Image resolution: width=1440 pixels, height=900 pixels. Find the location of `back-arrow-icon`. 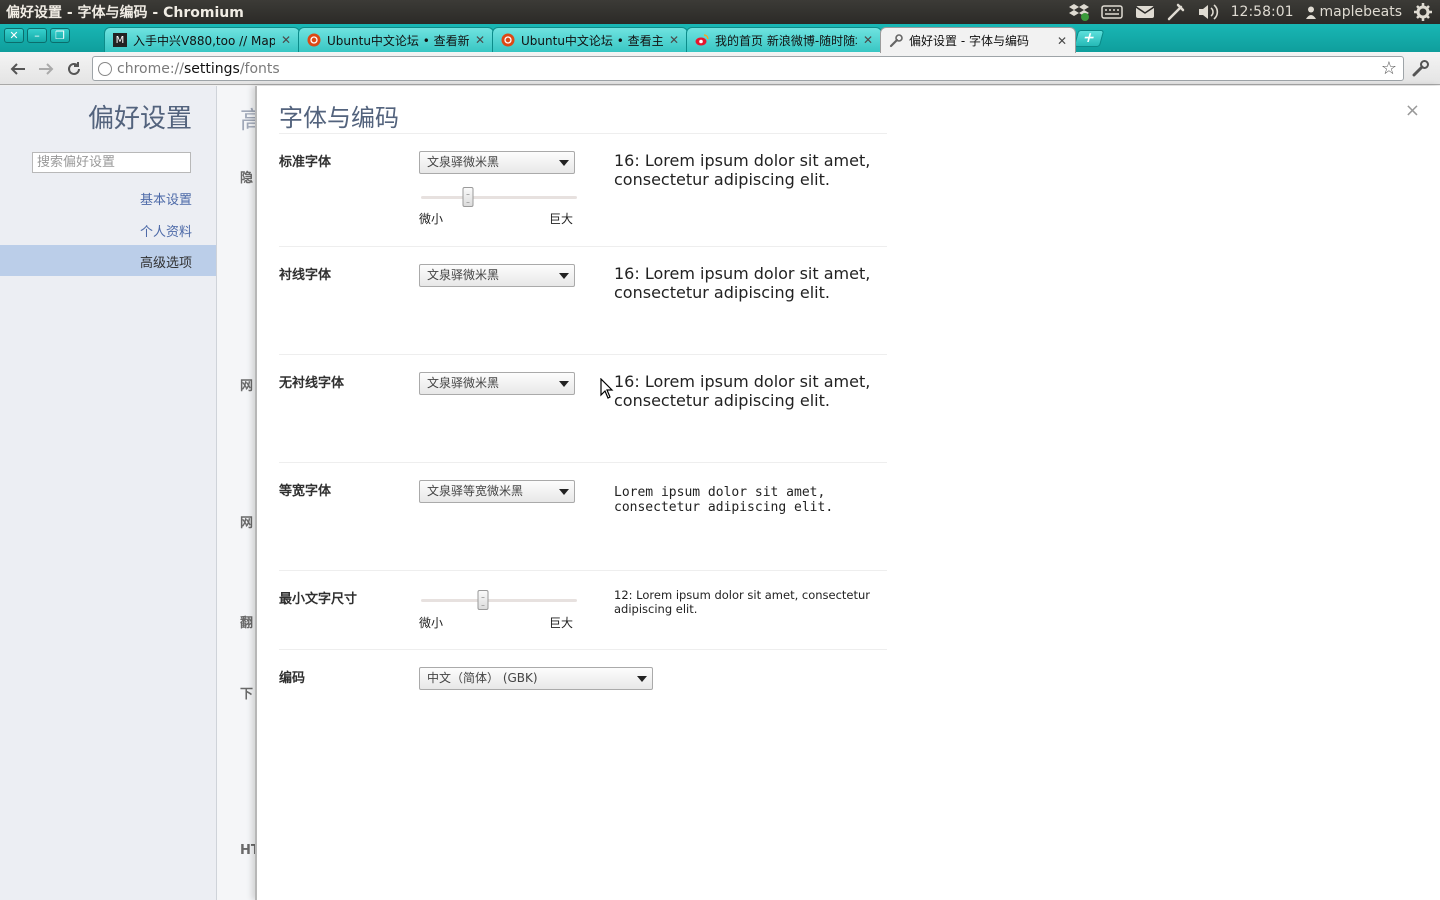

back-arrow-icon is located at coordinates (17, 69).